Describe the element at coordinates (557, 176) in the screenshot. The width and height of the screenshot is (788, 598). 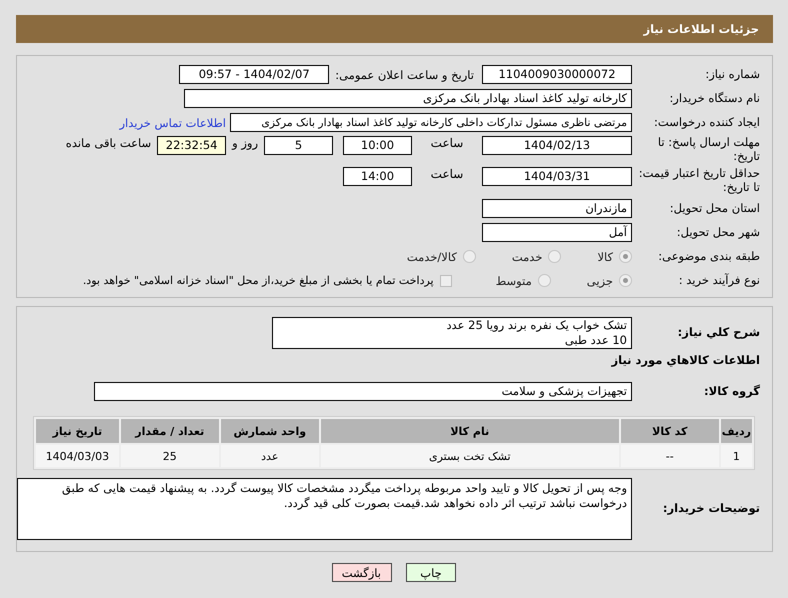
I see `validity-date-field: 1404/03/31` at that location.